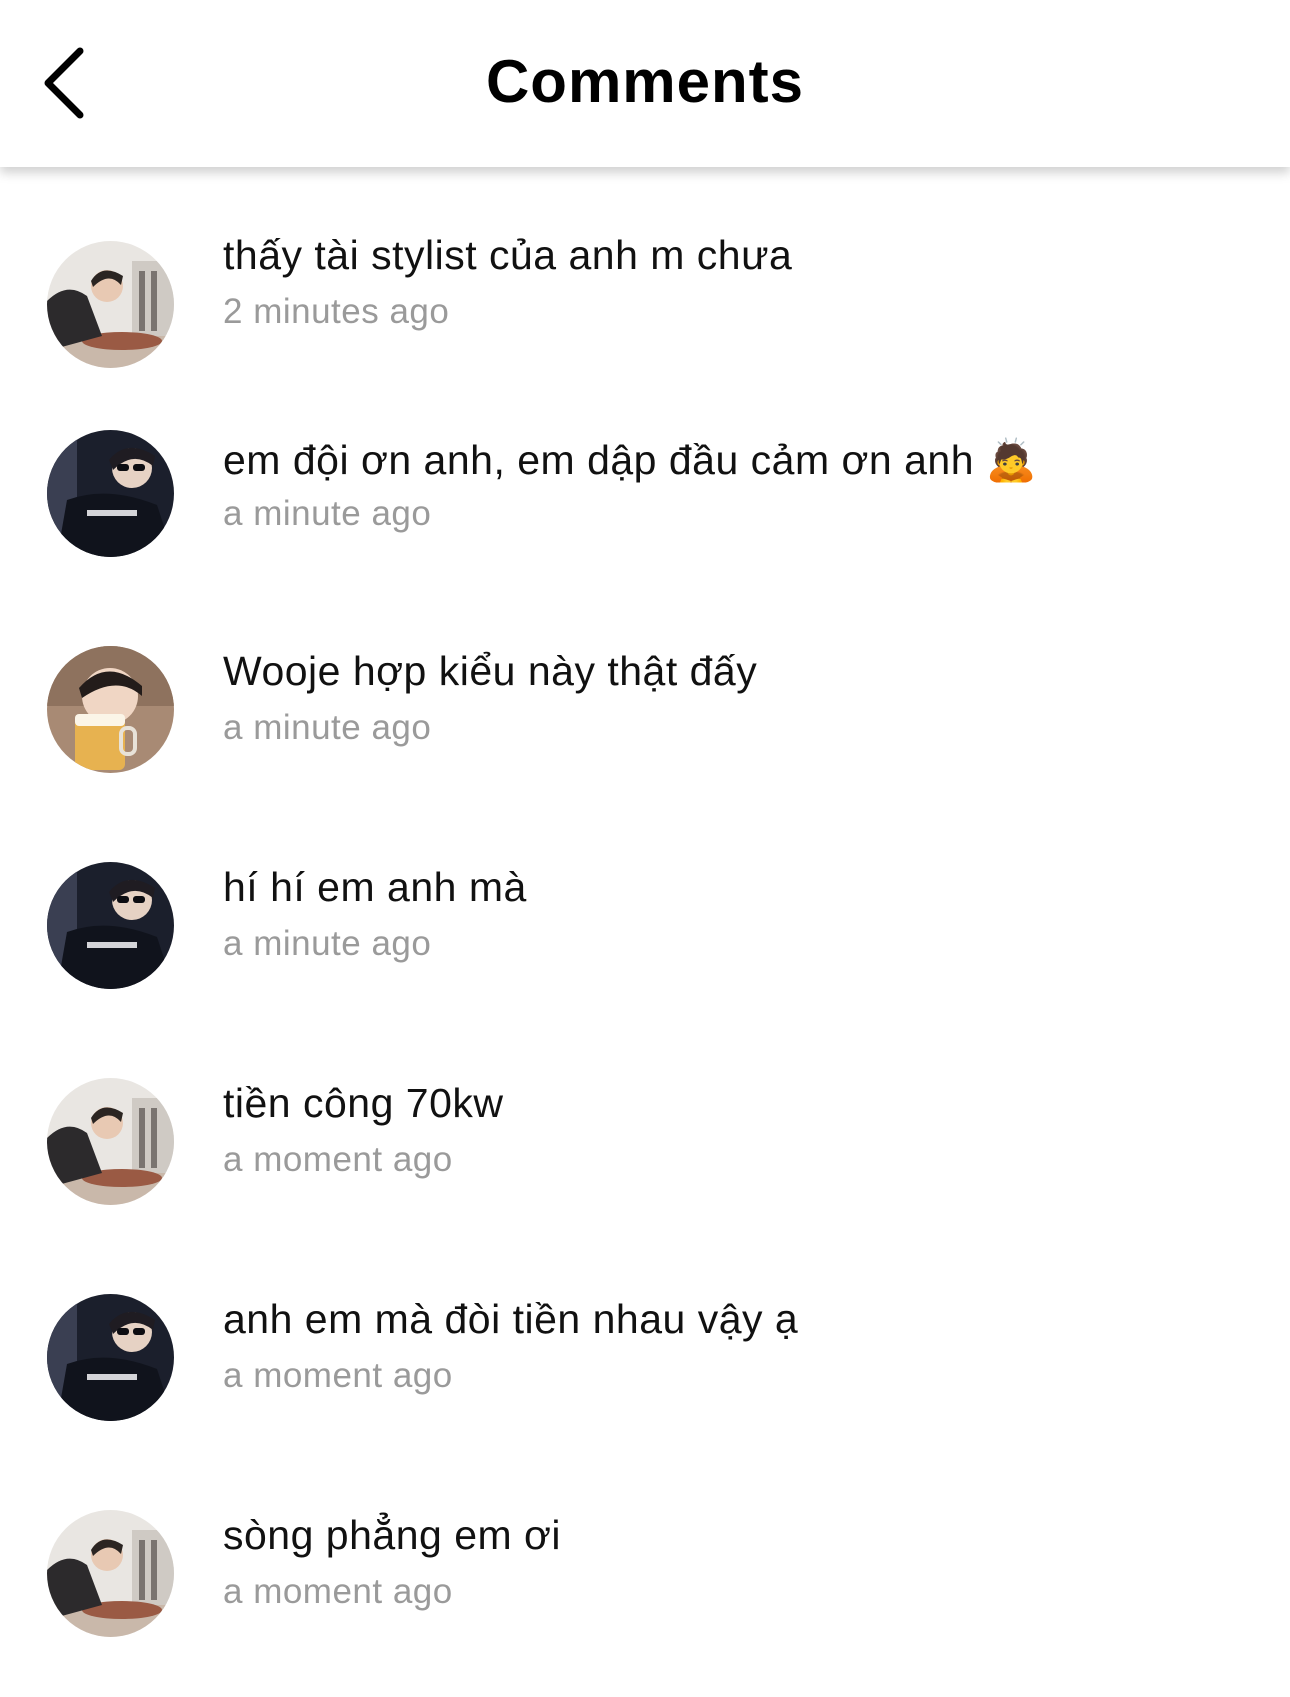 This screenshot has width=1290, height=1697. Describe the element at coordinates (363, 1103) in the screenshot. I see `comment-text: tiền công 70kw` at that location.